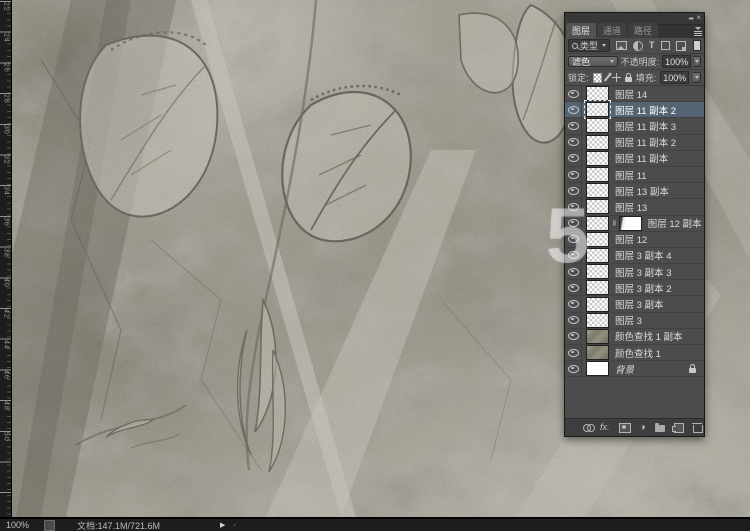 The width and height of the screenshot is (750, 531). What do you see at coordinates (680, 45) in the screenshot?
I see `smart-object-filter-icon` at bounding box center [680, 45].